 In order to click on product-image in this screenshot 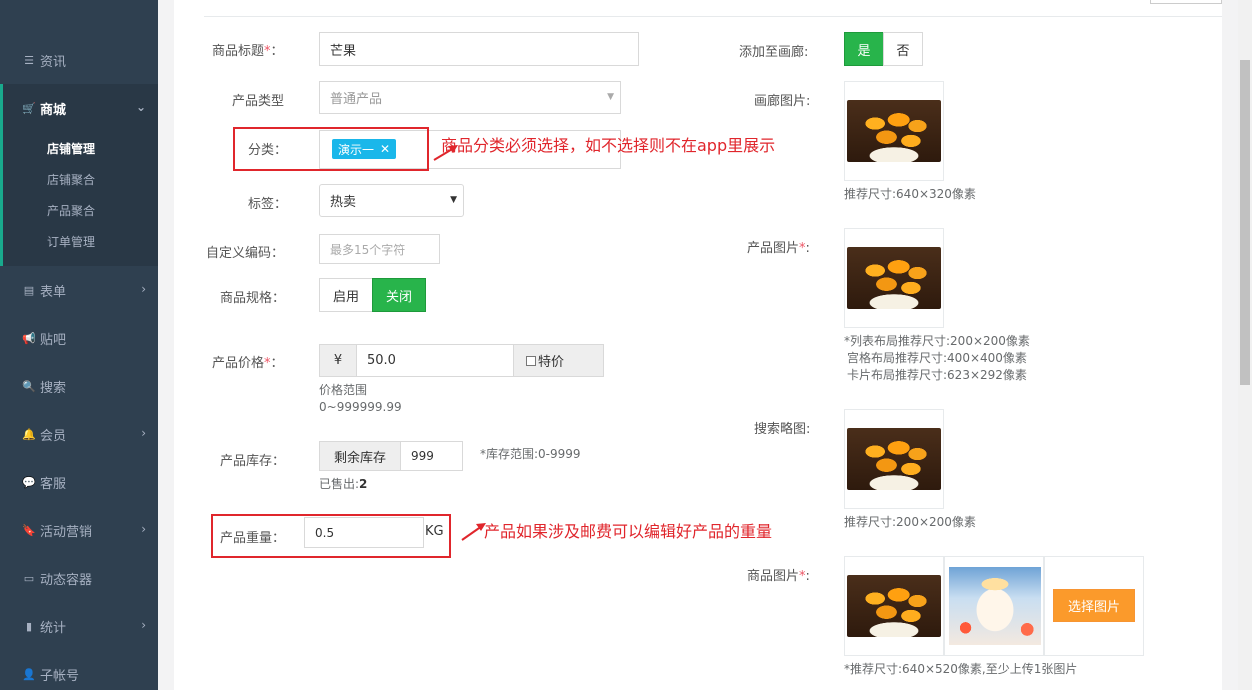, I will do `click(894, 278)`.